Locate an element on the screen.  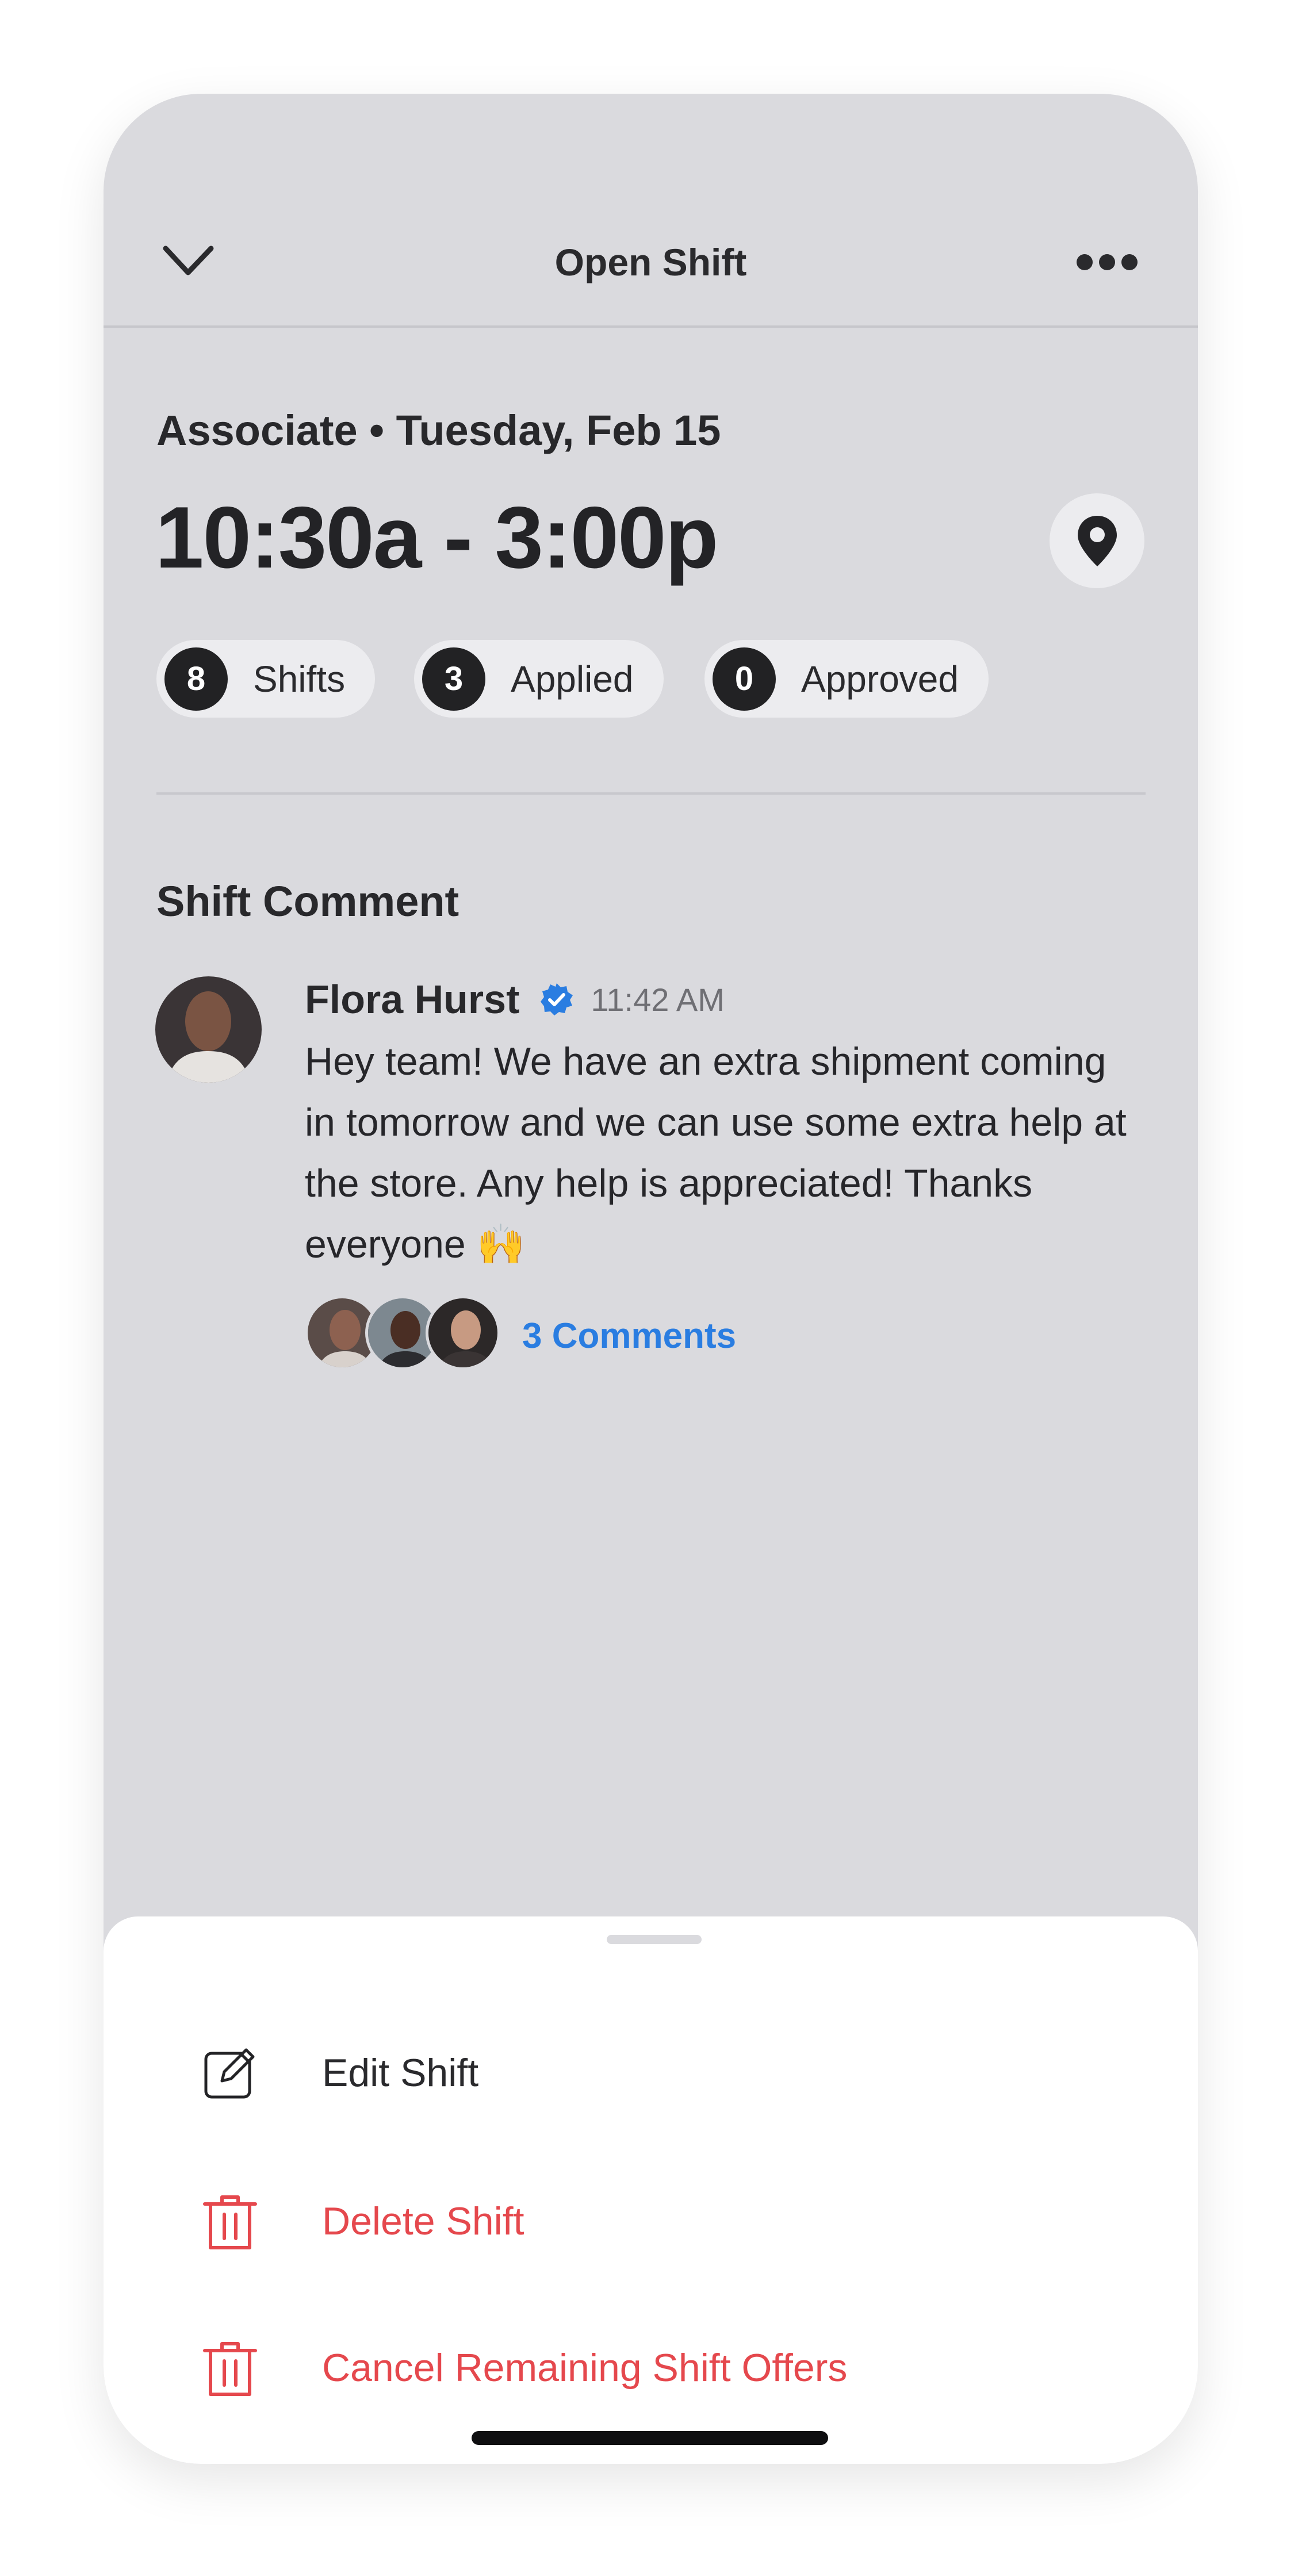
action-label: Edit Shift is located at coordinates (400, 2073).